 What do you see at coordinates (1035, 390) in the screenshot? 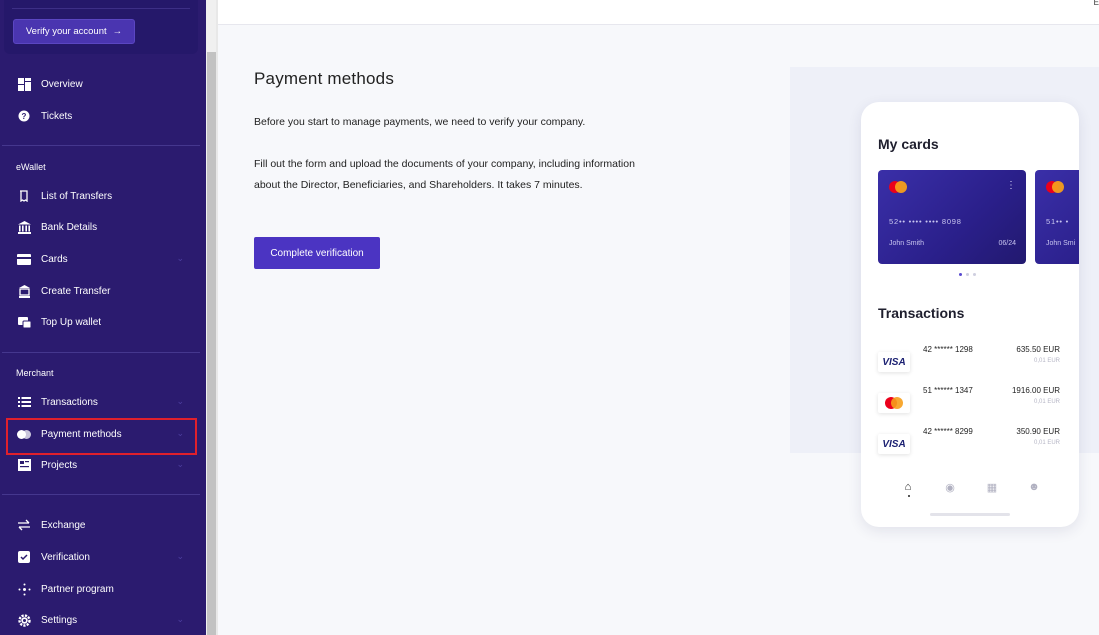
I see `transaction-amount: 1916.00 EUR` at bounding box center [1035, 390].